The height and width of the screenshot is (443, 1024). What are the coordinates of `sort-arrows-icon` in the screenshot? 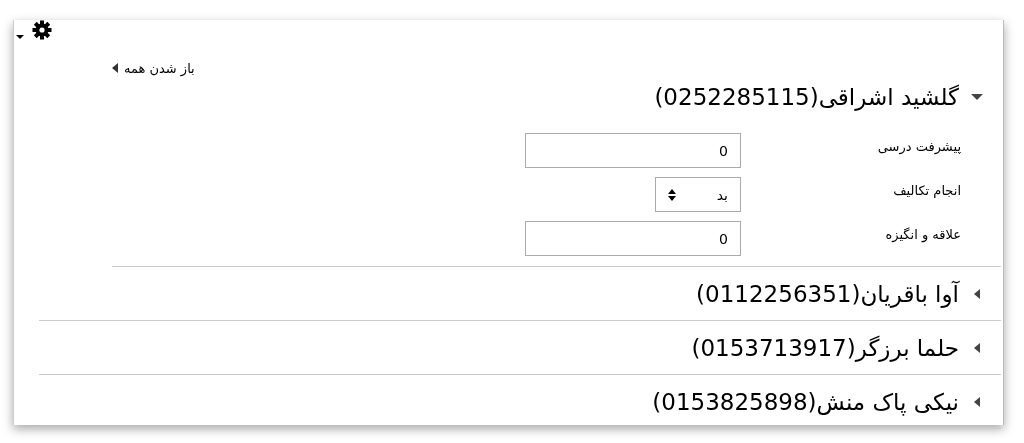 It's located at (672, 194).